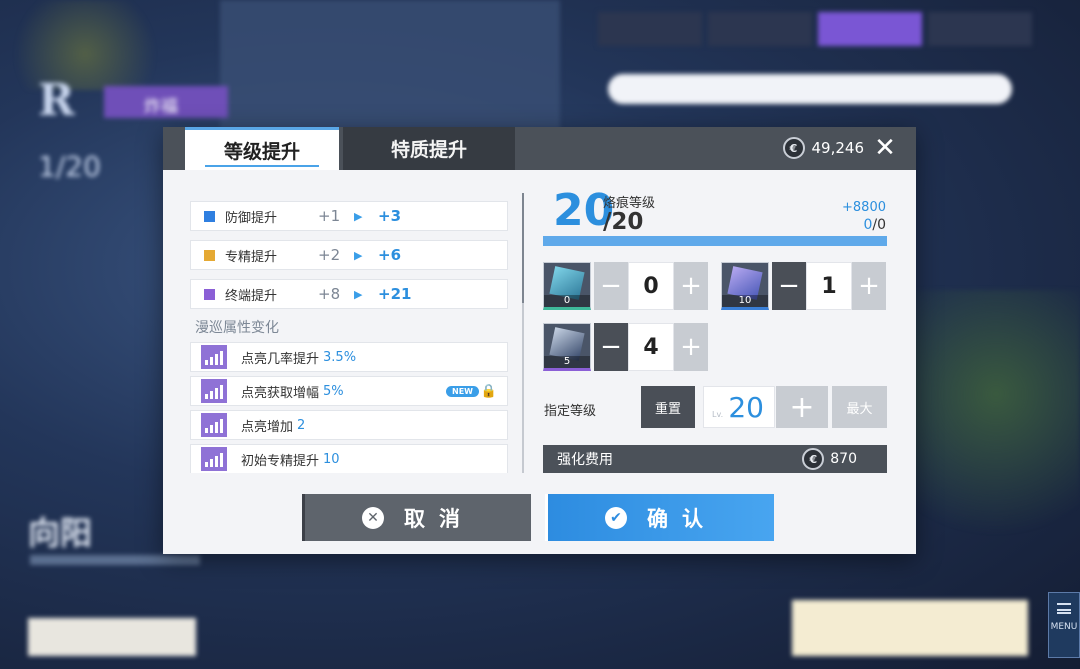  Describe the element at coordinates (1064, 608) in the screenshot. I see `menu-icon` at that location.